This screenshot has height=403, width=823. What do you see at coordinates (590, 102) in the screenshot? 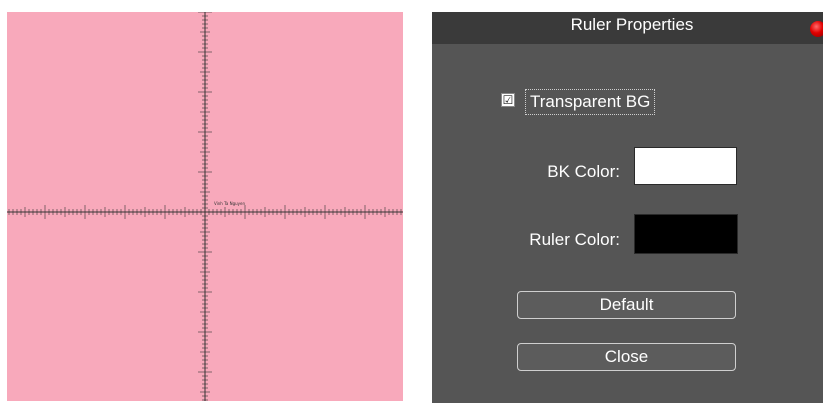
I see `transparent-bg-label: Transparent BG` at bounding box center [590, 102].